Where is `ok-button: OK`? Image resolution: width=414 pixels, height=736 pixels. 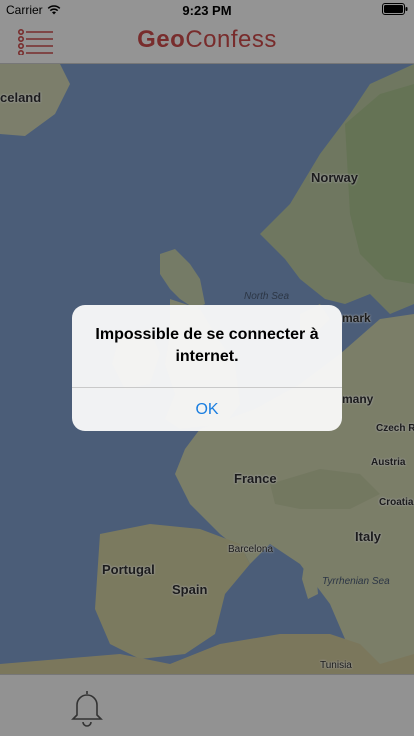 ok-button: OK is located at coordinates (207, 409).